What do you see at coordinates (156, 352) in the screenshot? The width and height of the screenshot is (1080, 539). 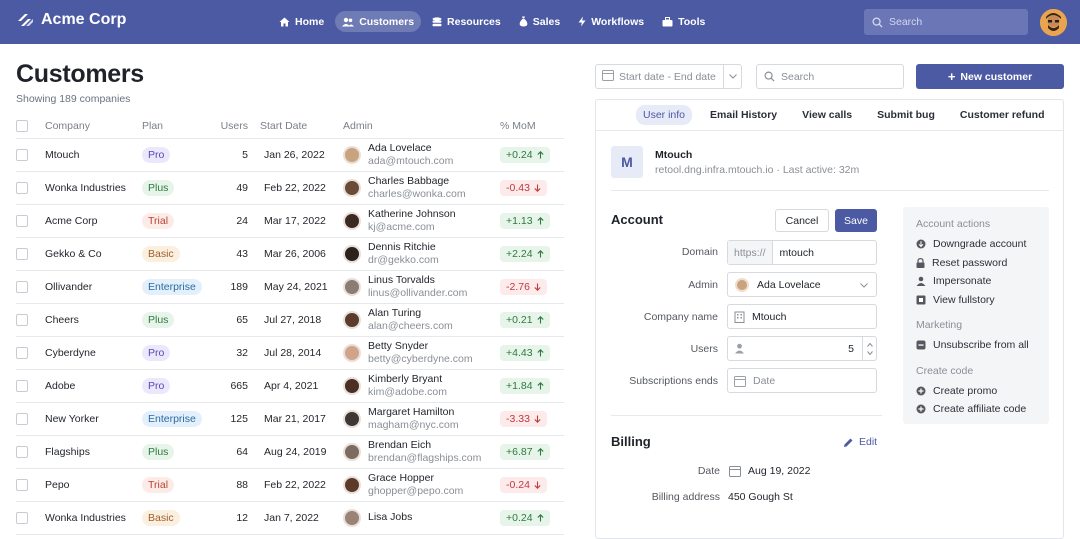 I see `plan-badge: Pro` at bounding box center [156, 352].